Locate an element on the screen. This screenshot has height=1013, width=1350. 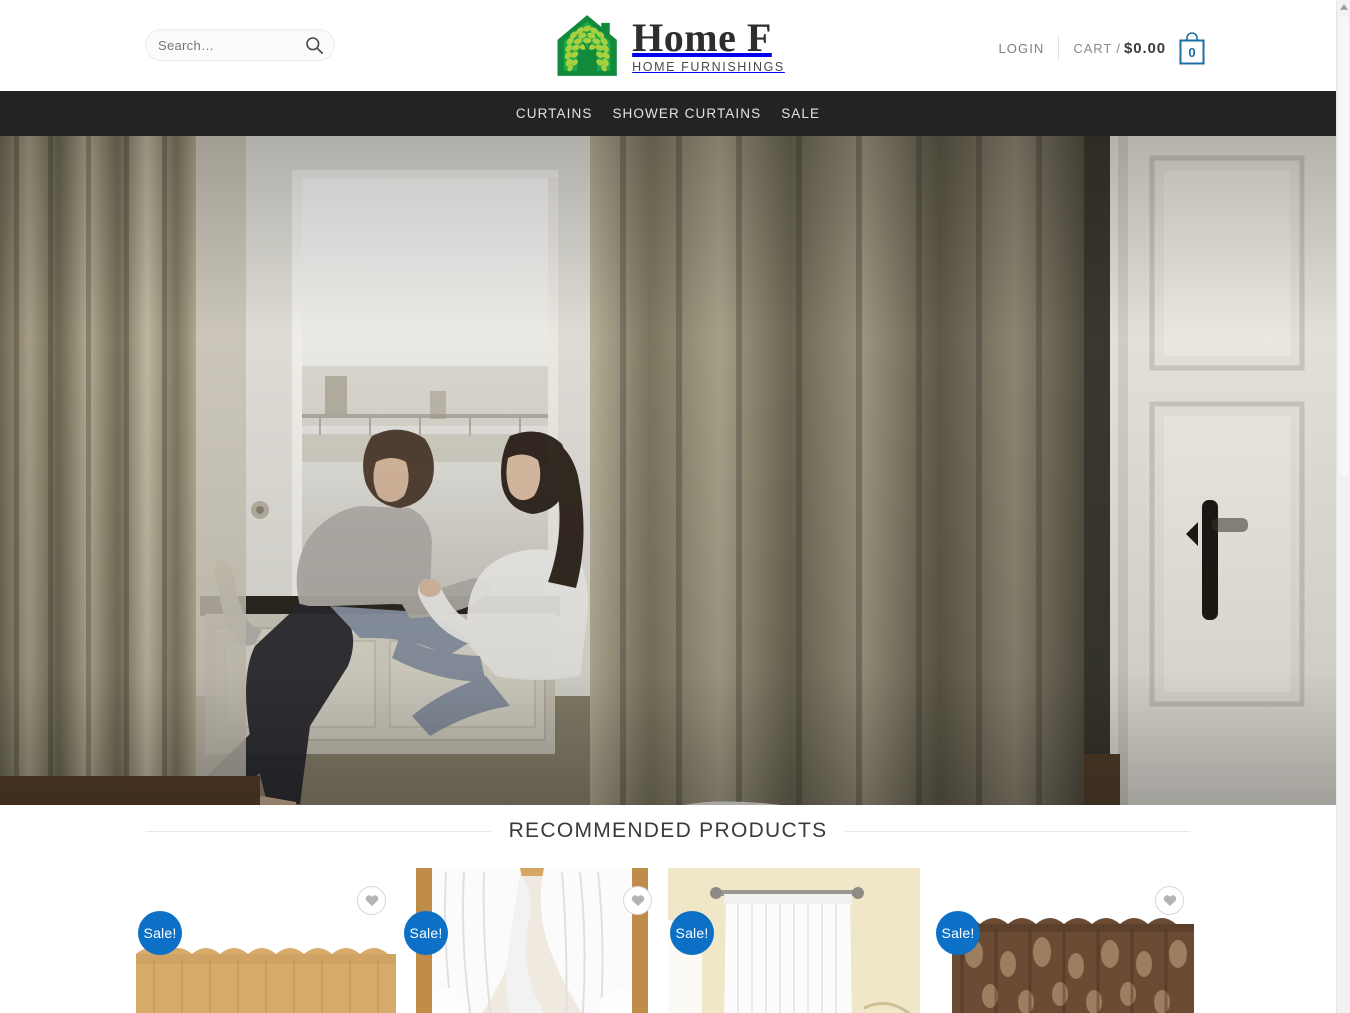
cart-link: CART / $0.00 is located at coordinates (1112, 48).